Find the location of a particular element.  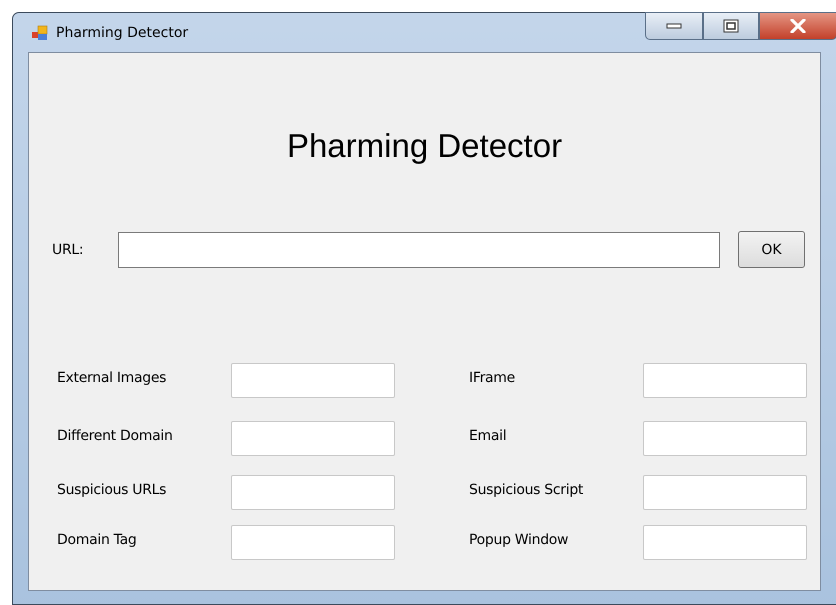

url-field is located at coordinates (419, 250).